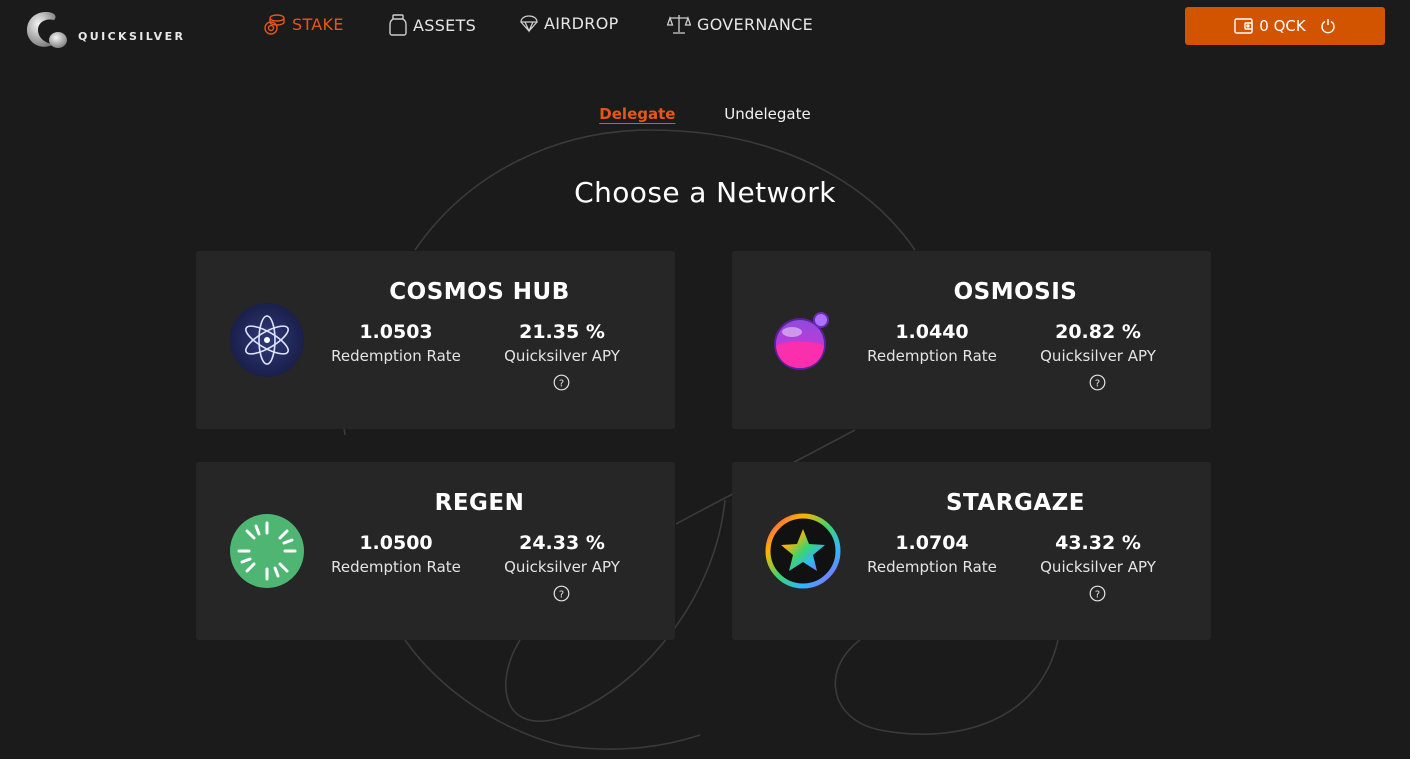  I want to click on quicksilver-apy: 24.33 % Quicksilver APY, so click(562, 554).